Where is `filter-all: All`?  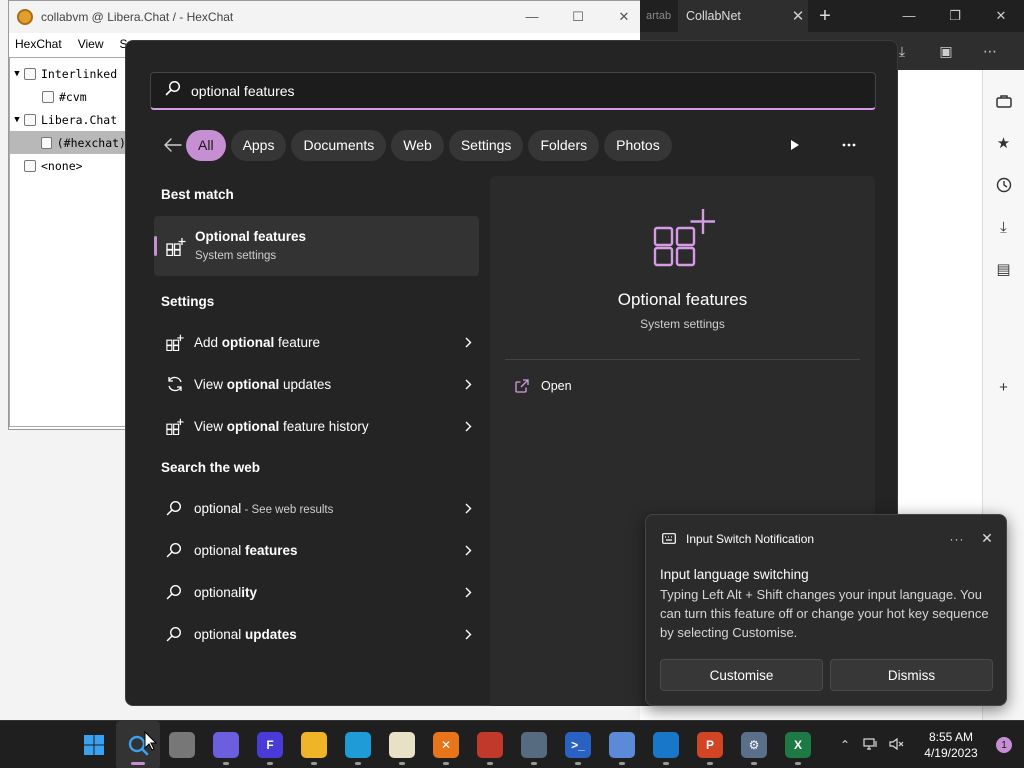
filter-all: All is located at coordinates (206, 145).